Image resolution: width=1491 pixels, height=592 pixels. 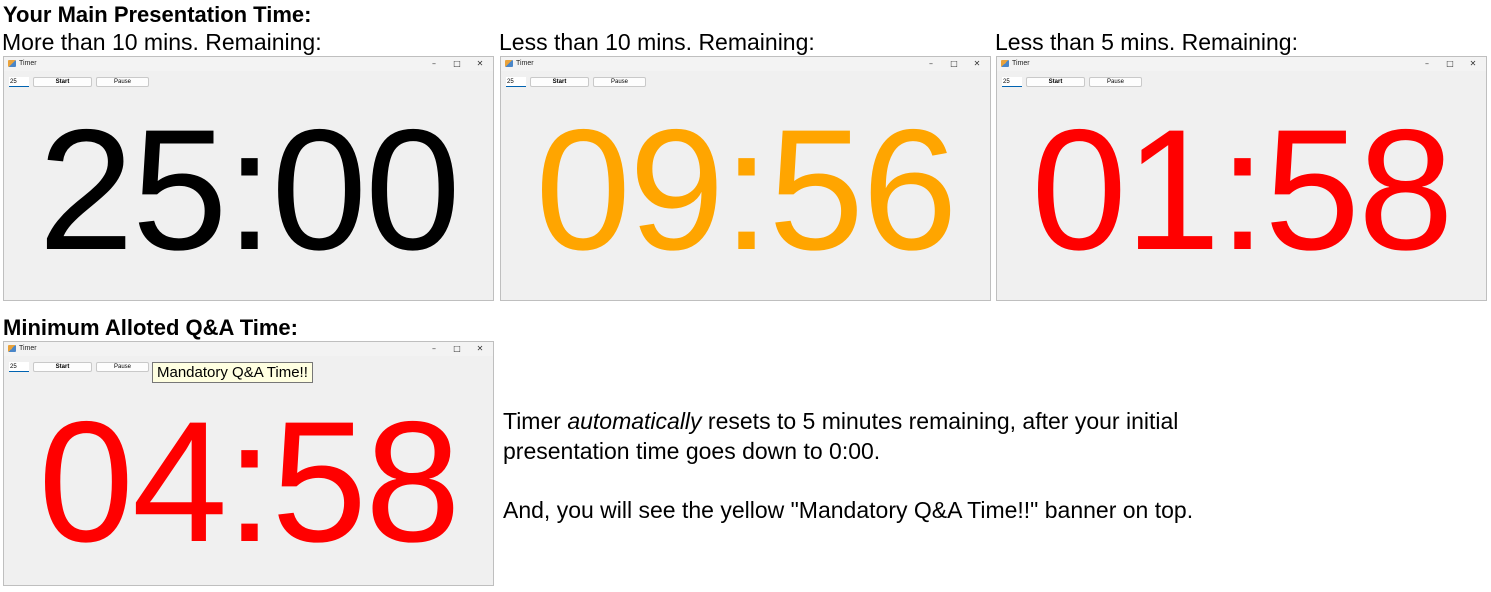 What do you see at coordinates (232, 372) in the screenshot?
I see `qa-banner: Mandatory Q&A Time!!` at bounding box center [232, 372].